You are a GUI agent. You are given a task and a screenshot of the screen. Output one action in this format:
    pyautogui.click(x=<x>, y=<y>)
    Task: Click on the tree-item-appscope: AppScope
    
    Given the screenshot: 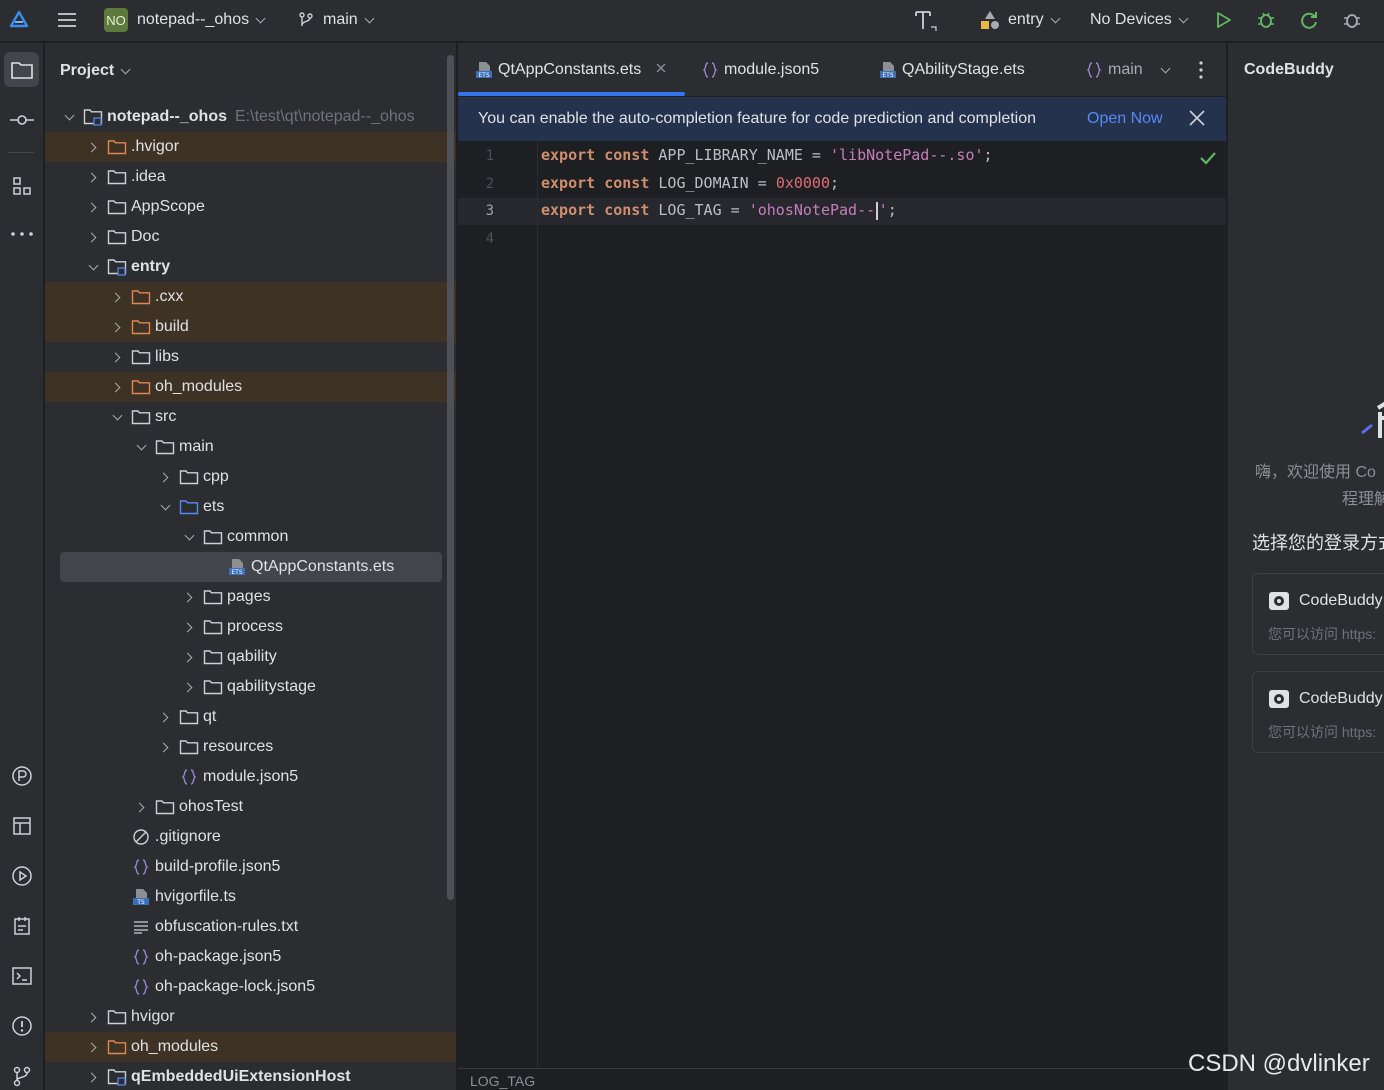 What is the action you would take?
    pyautogui.click(x=250, y=207)
    